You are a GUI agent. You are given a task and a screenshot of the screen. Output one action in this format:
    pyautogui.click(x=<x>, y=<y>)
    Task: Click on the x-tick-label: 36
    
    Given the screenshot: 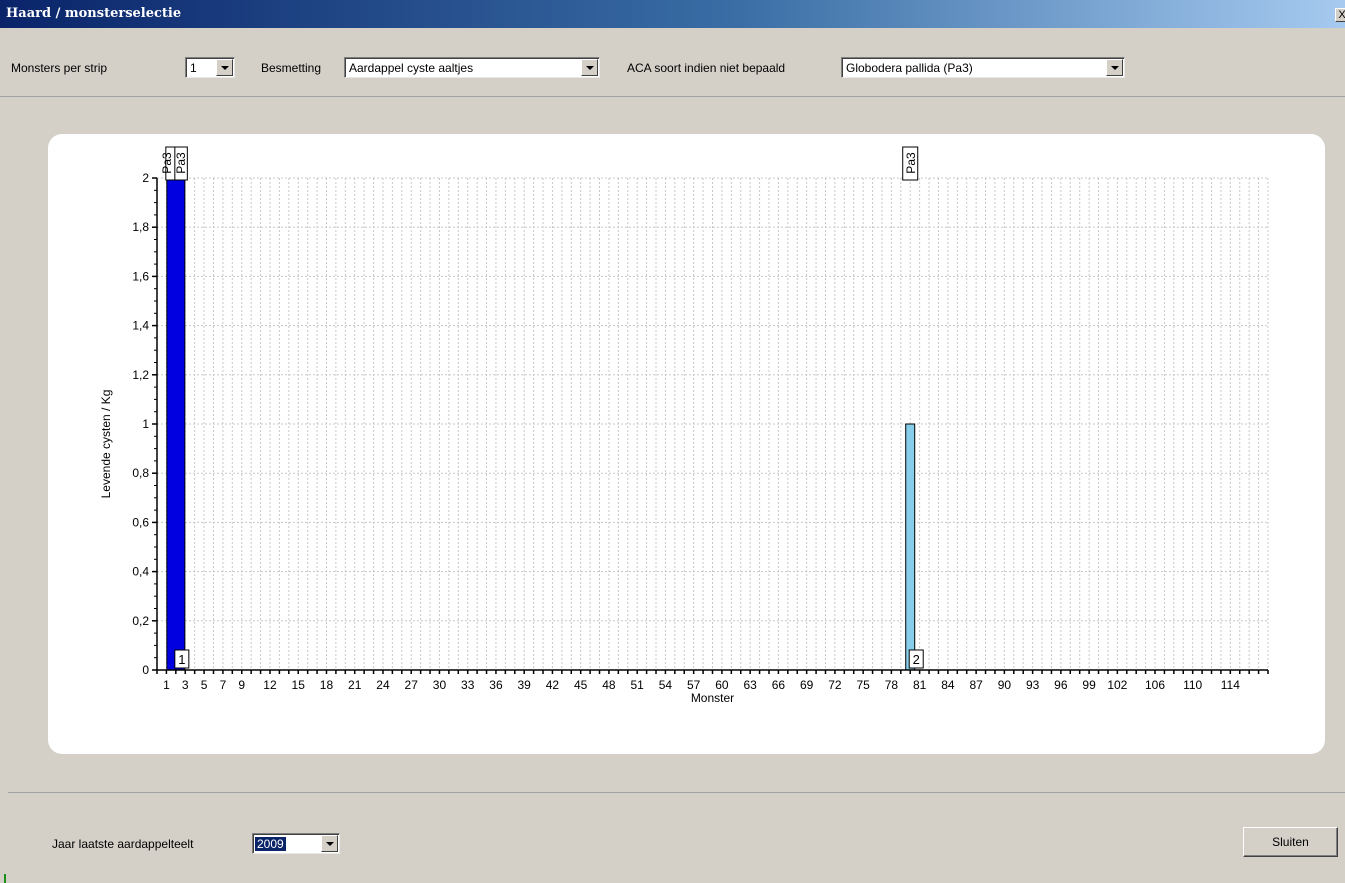 What is the action you would take?
    pyautogui.click(x=496, y=685)
    